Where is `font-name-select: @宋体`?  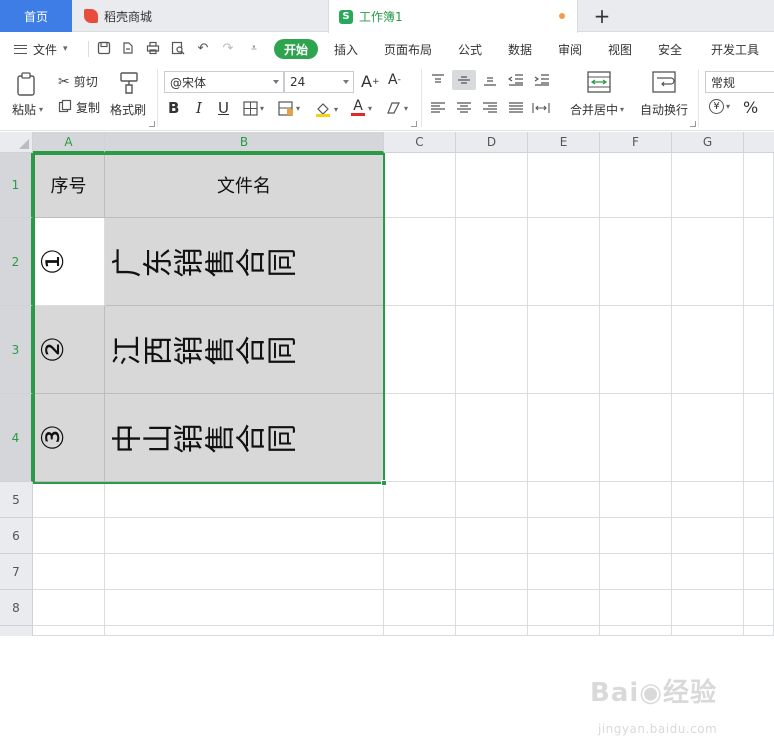
font-name-select: @宋体 is located at coordinates (224, 82).